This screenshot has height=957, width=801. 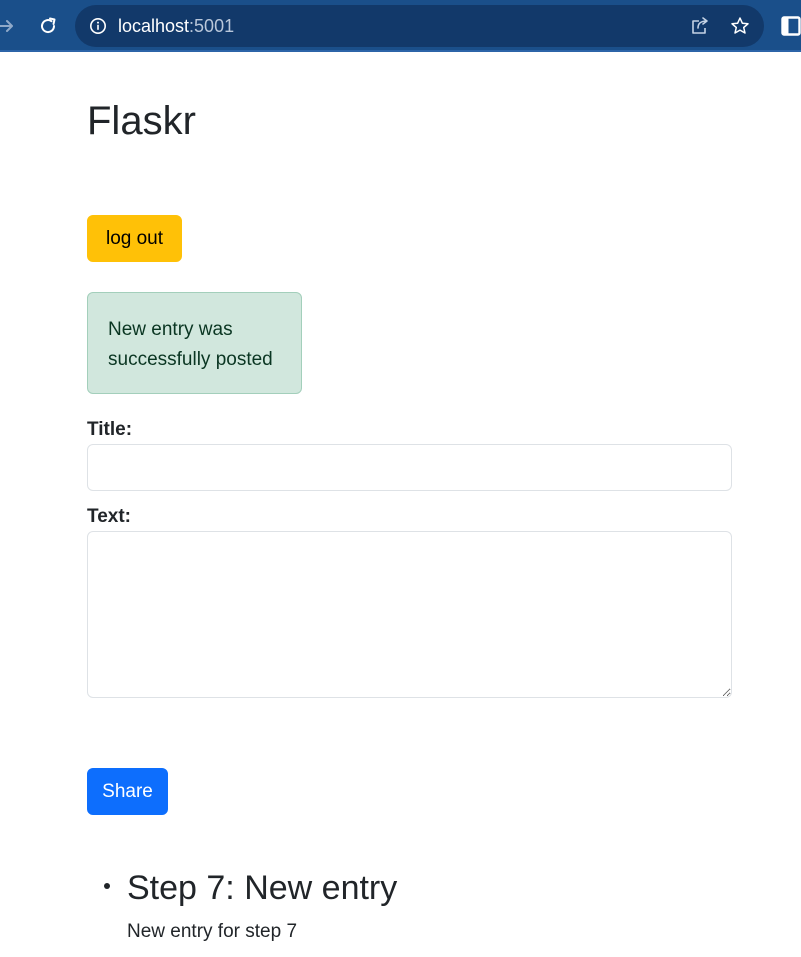 What do you see at coordinates (700, 26) in the screenshot?
I see `share-icon` at bounding box center [700, 26].